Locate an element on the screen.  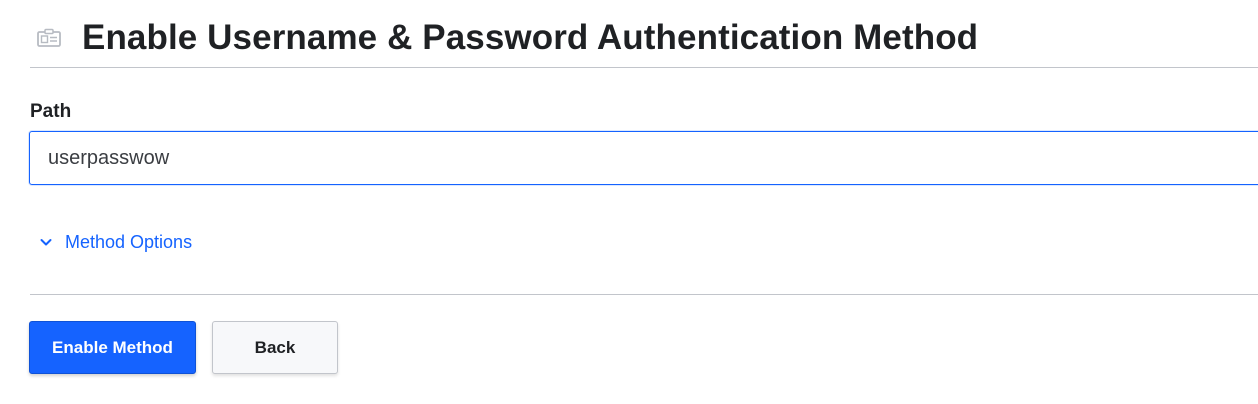
section-divider is located at coordinates (644, 294).